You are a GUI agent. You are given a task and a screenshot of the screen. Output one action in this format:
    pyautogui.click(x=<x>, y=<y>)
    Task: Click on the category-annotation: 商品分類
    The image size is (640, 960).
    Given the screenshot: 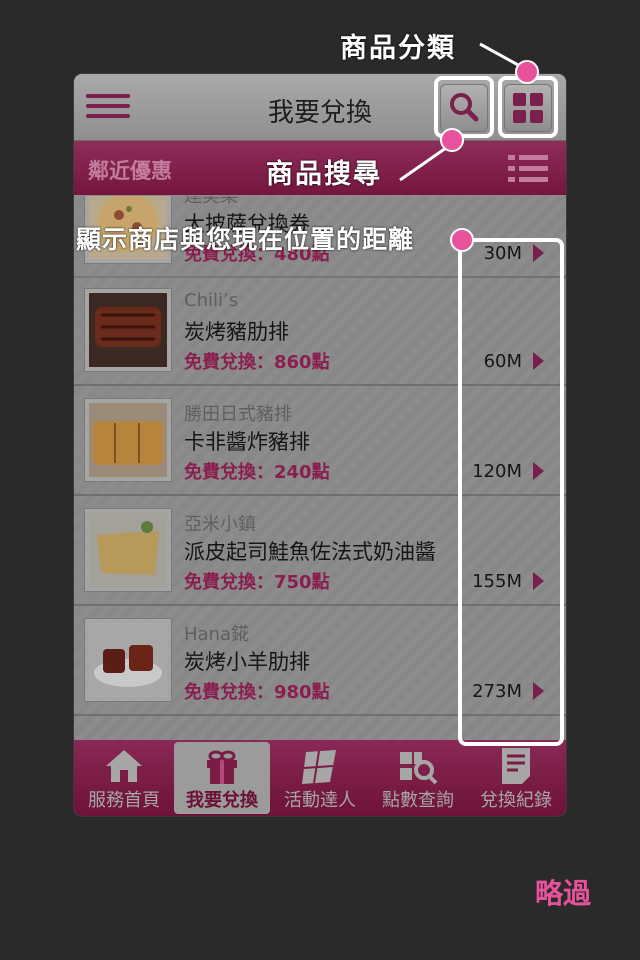 What is the action you would take?
    pyautogui.click(x=398, y=48)
    